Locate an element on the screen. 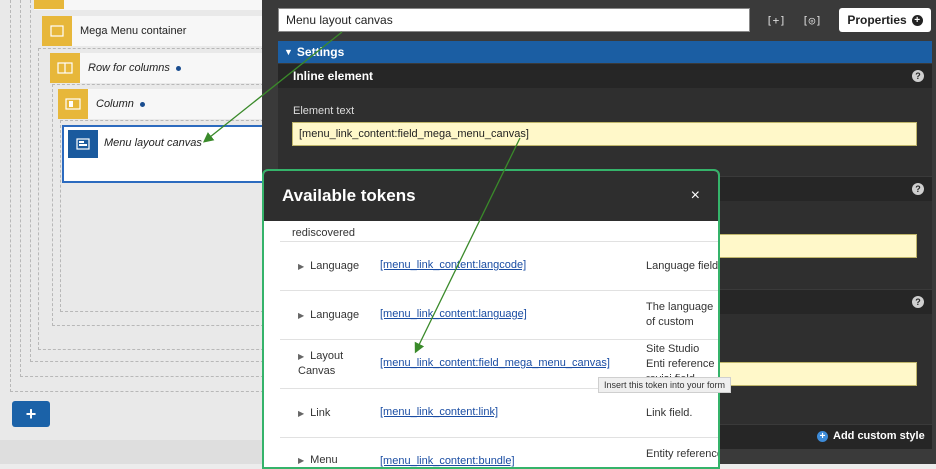 This screenshot has width=936, height=469. element-text-label: Element text is located at coordinates (324, 111).